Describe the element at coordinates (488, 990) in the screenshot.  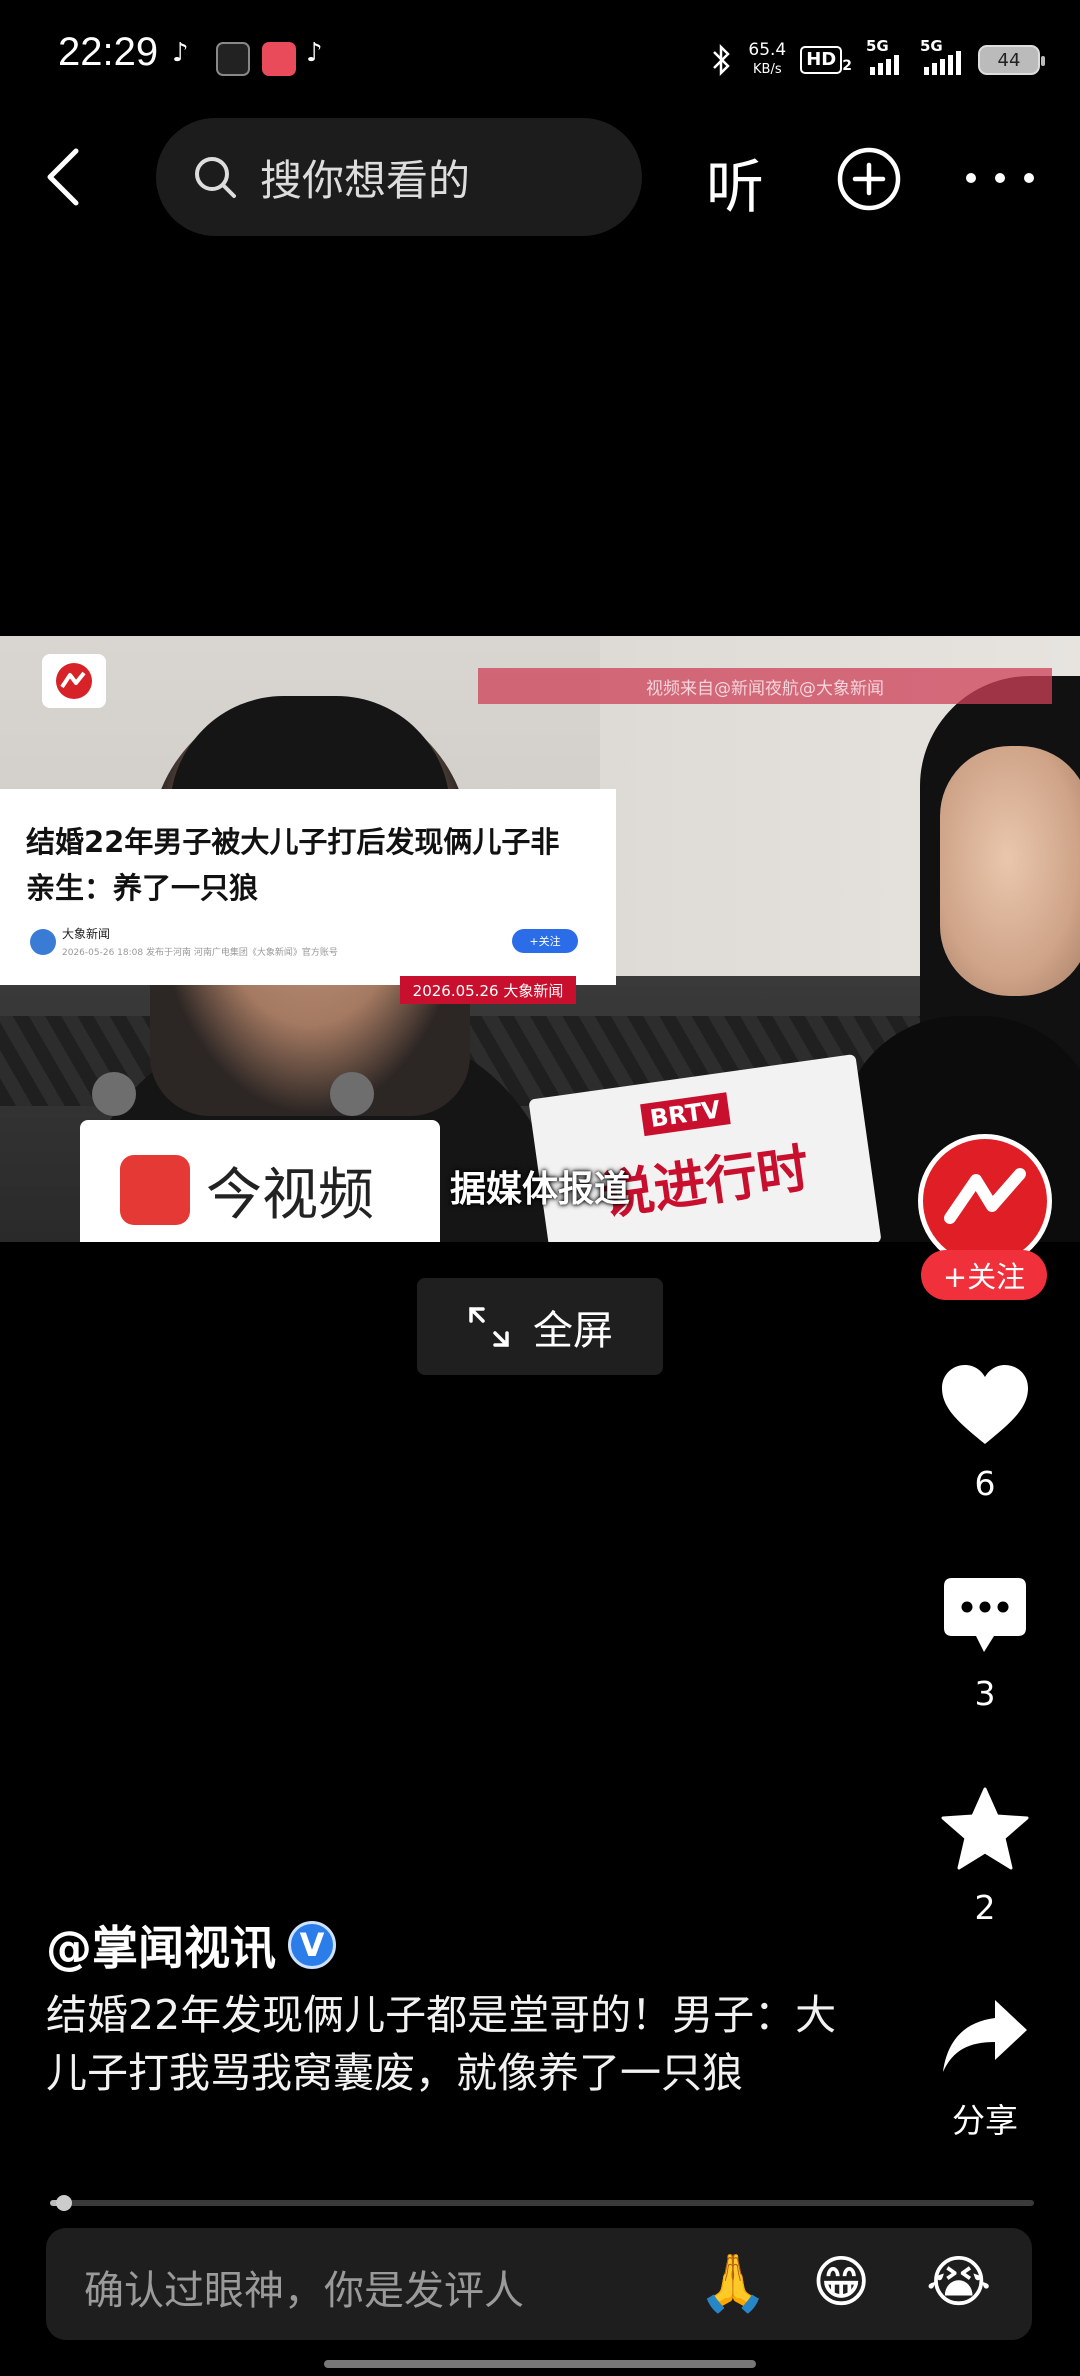
I see `date-tag: 2026.05.26 大象新闻` at that location.